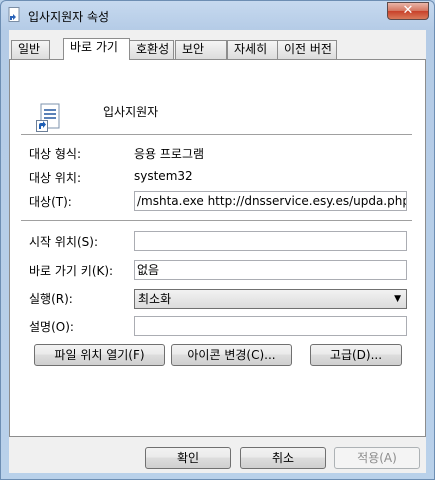 The height and width of the screenshot is (480, 435). I want to click on application-shortcut-icon, so click(48, 117).